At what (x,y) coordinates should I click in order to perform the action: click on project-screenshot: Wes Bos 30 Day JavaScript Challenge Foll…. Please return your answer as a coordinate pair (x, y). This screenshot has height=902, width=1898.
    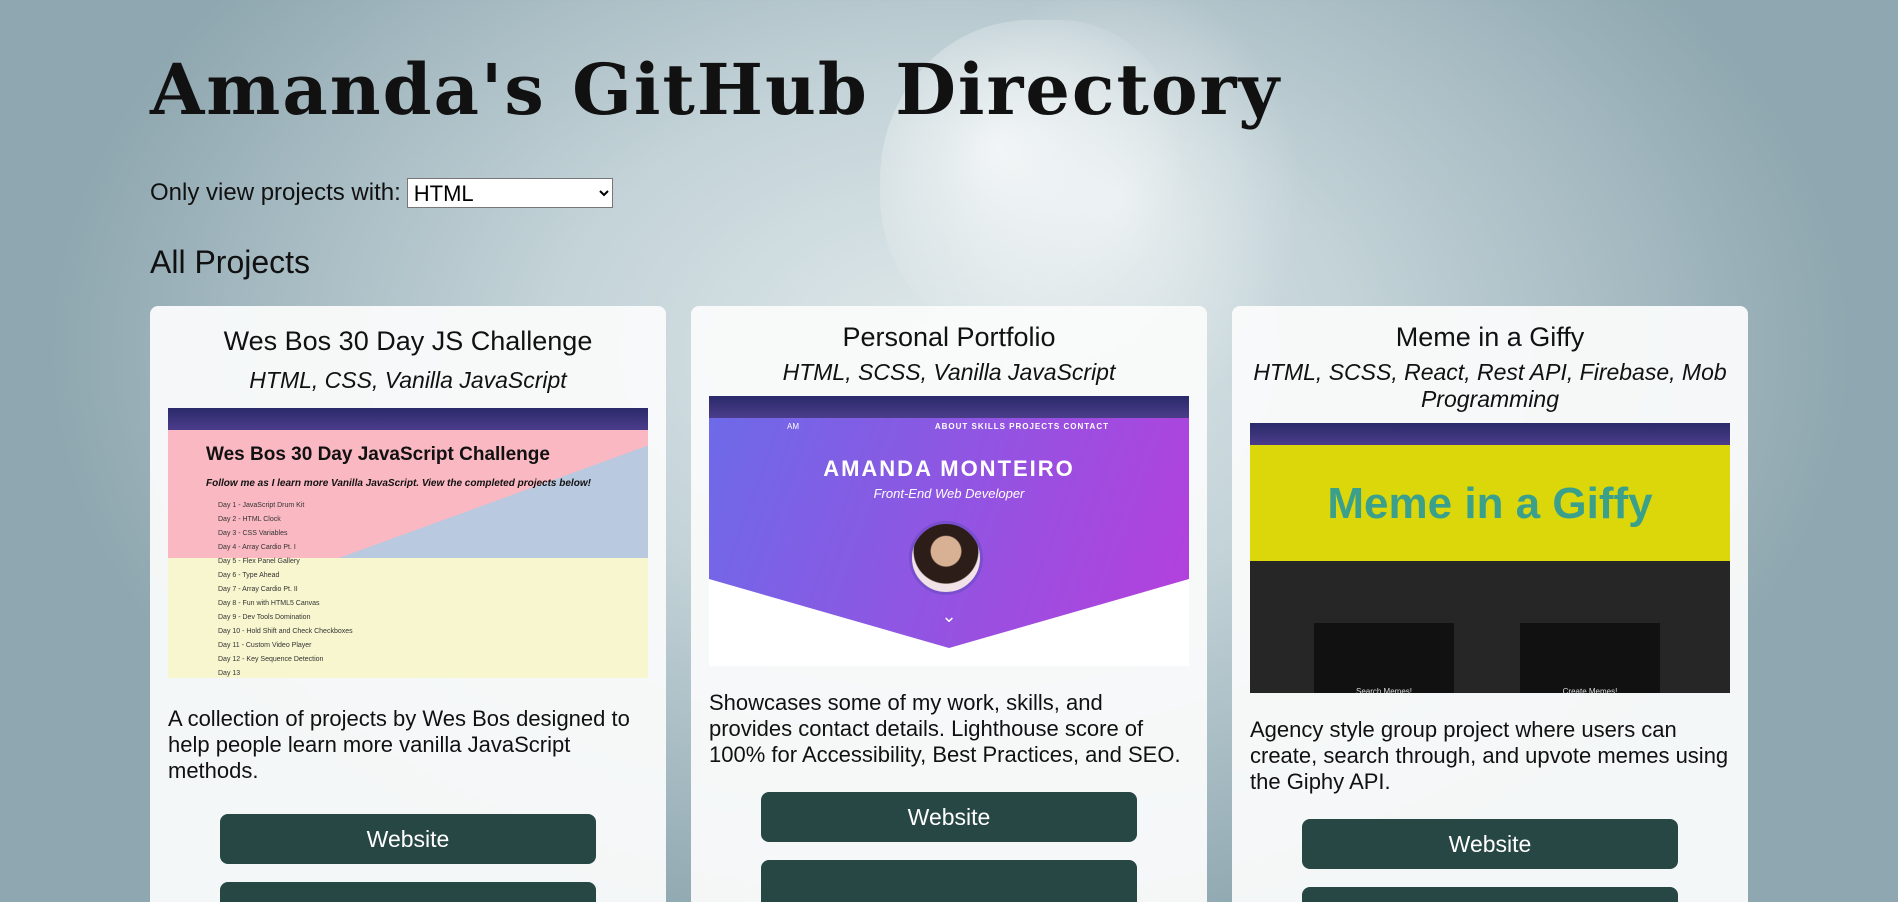
    Looking at the image, I should click on (408, 543).